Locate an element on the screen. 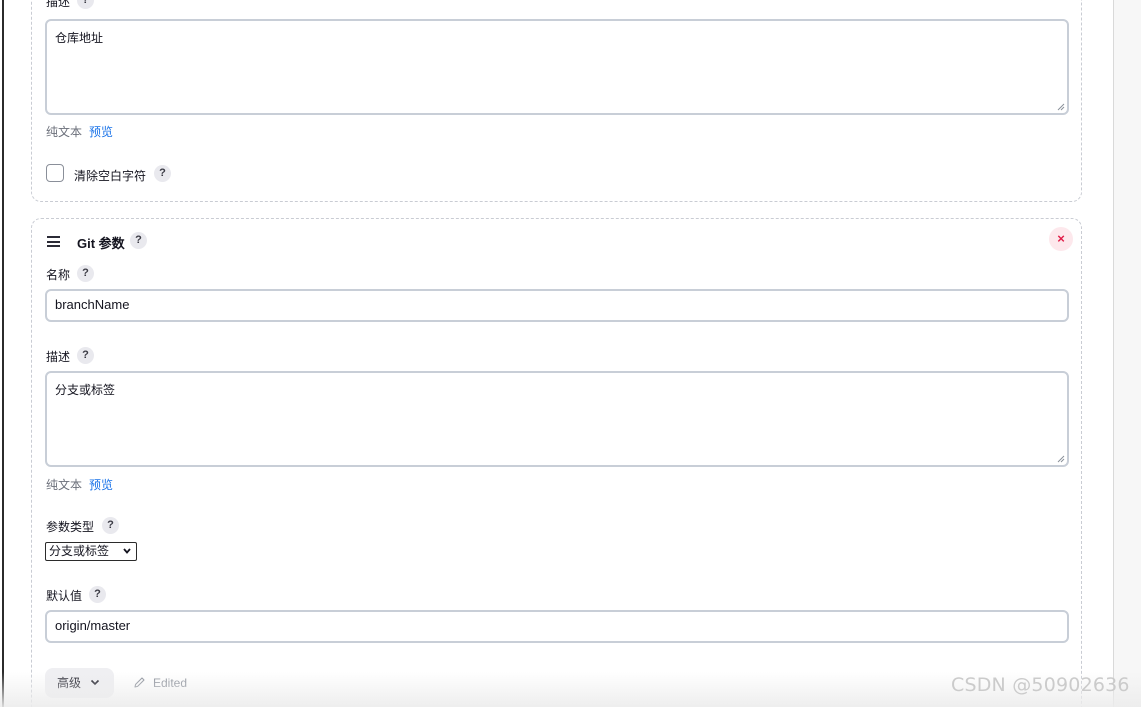  advanced-label: 高级 is located at coordinates (69, 683).